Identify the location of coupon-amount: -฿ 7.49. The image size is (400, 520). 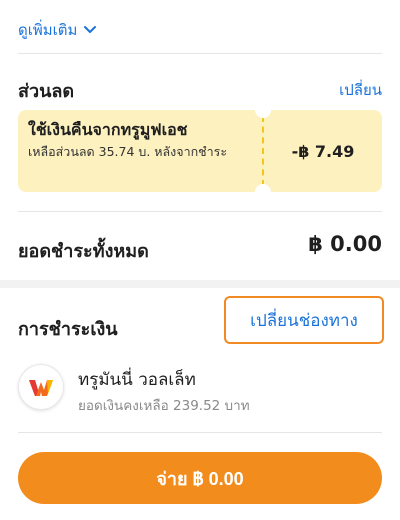
(323, 151).